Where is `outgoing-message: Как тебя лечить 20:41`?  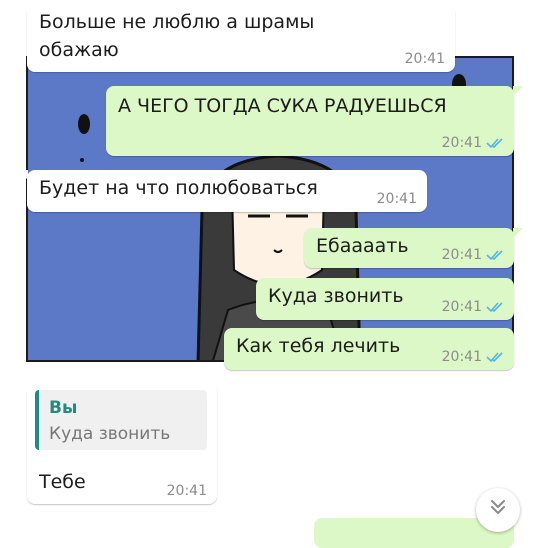 outgoing-message: Как тебя лечить 20:41 is located at coordinates (369, 349).